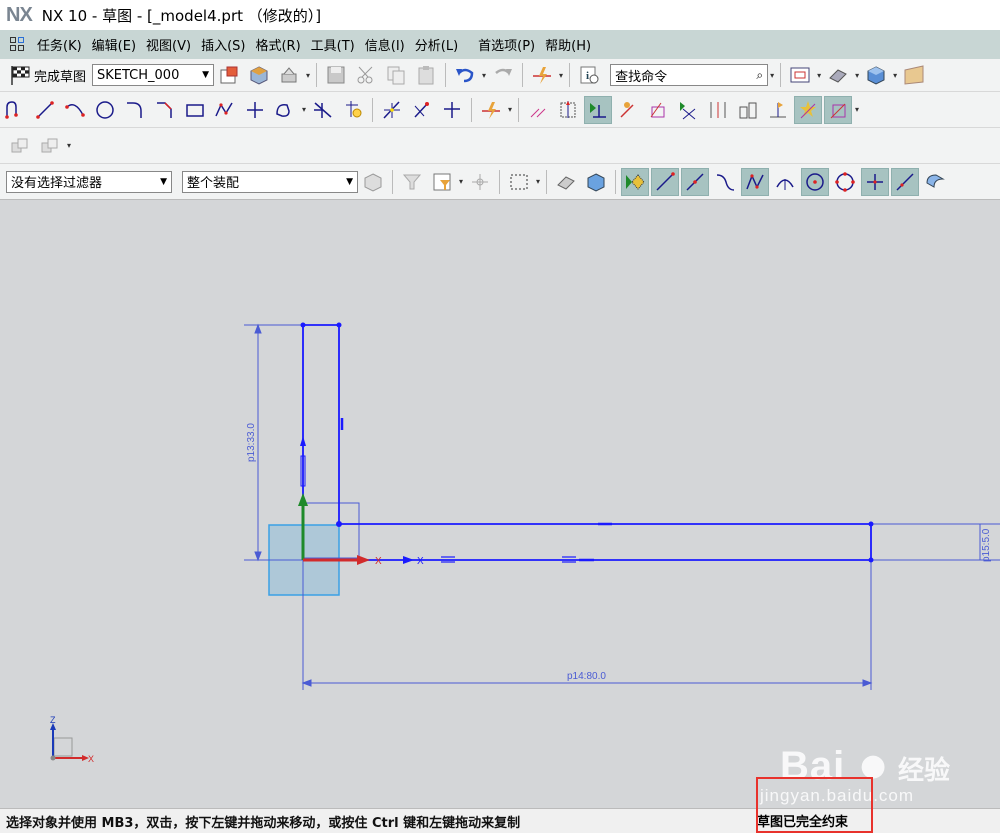  Describe the element at coordinates (59, 44) in the screenshot. I see `menu-task: 任务(K)` at that location.